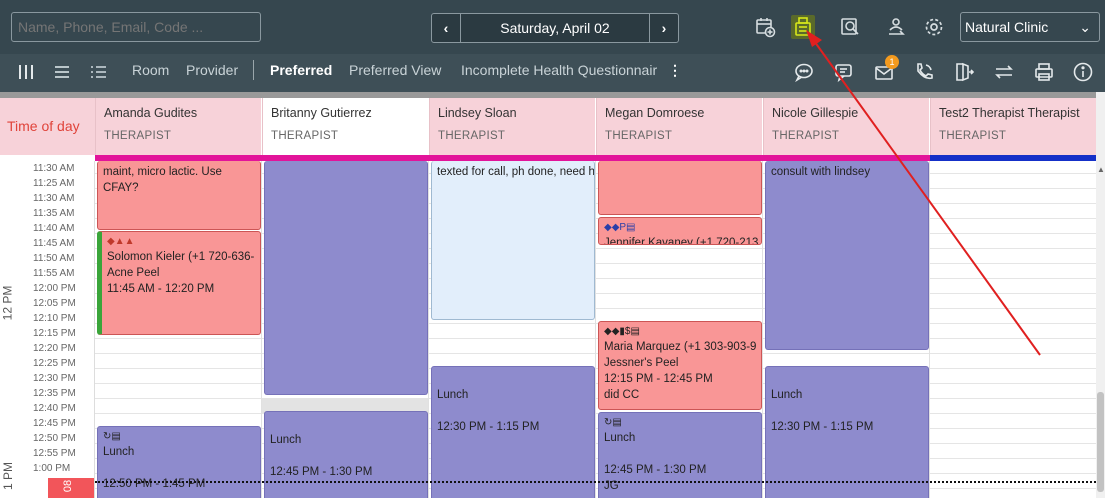 The image size is (1105, 498). Describe the element at coordinates (54, 258) in the screenshot. I see `time-slot-label: 11:50 AM` at that location.